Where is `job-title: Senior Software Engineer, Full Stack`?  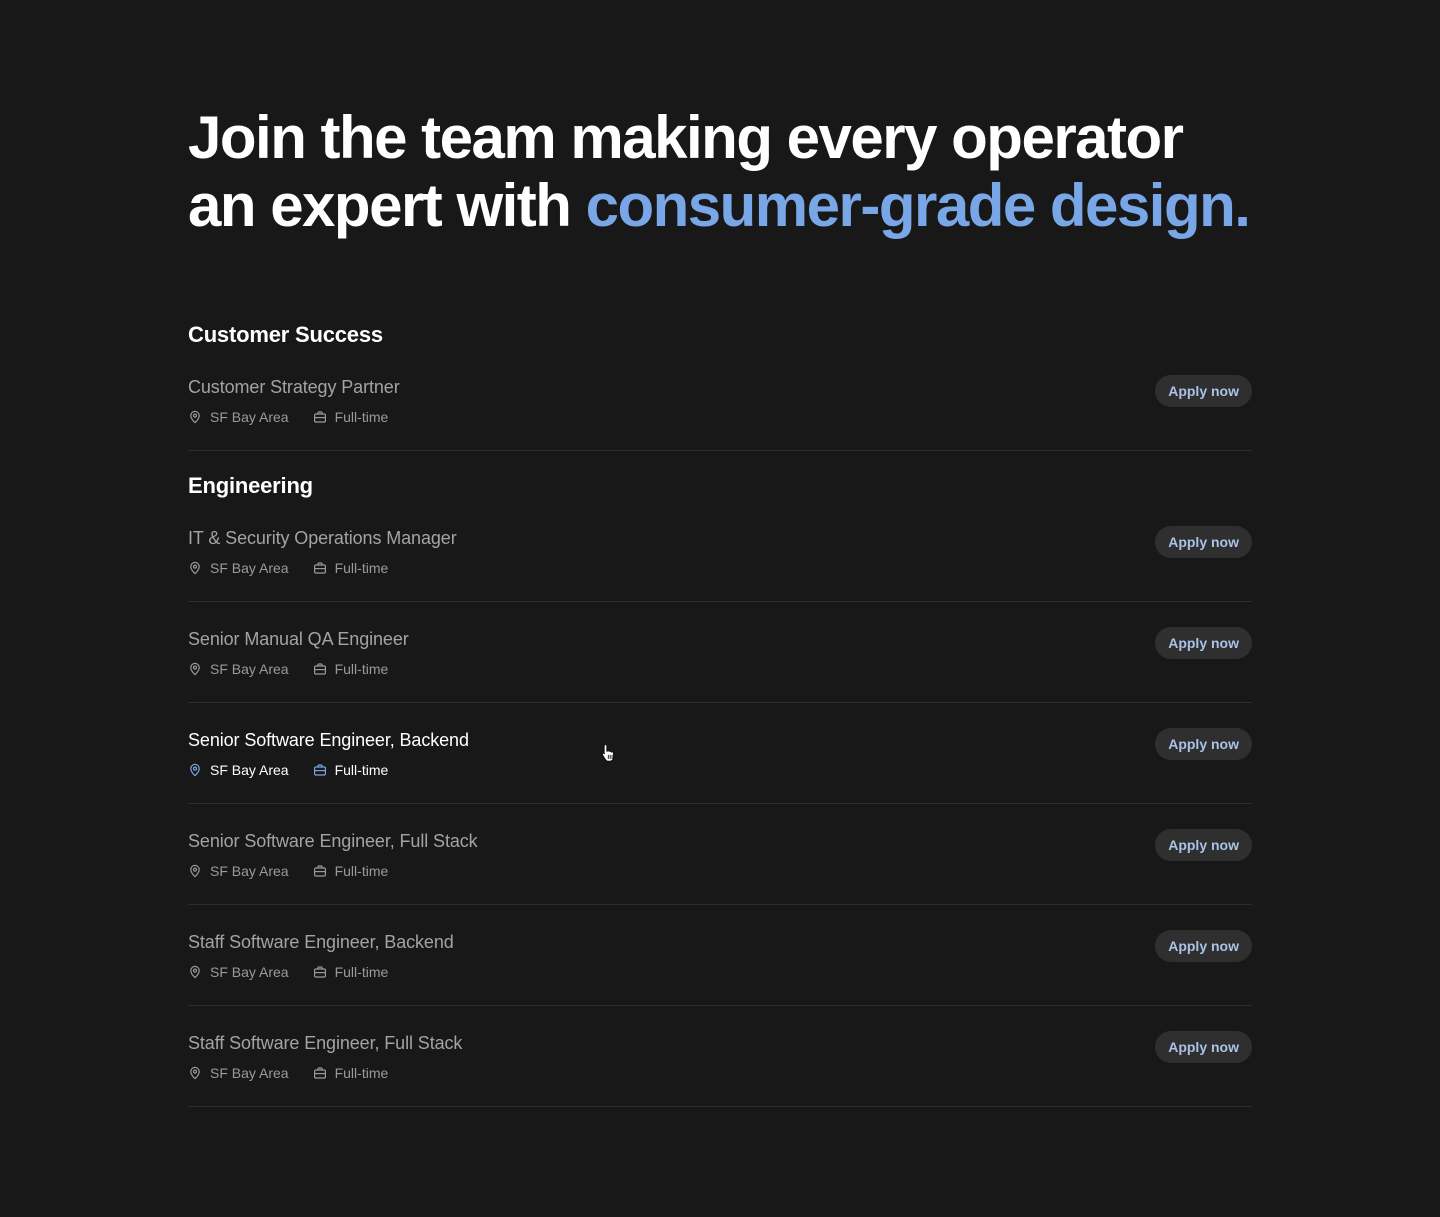
job-title: Senior Software Engineer, Full Stack is located at coordinates (333, 841).